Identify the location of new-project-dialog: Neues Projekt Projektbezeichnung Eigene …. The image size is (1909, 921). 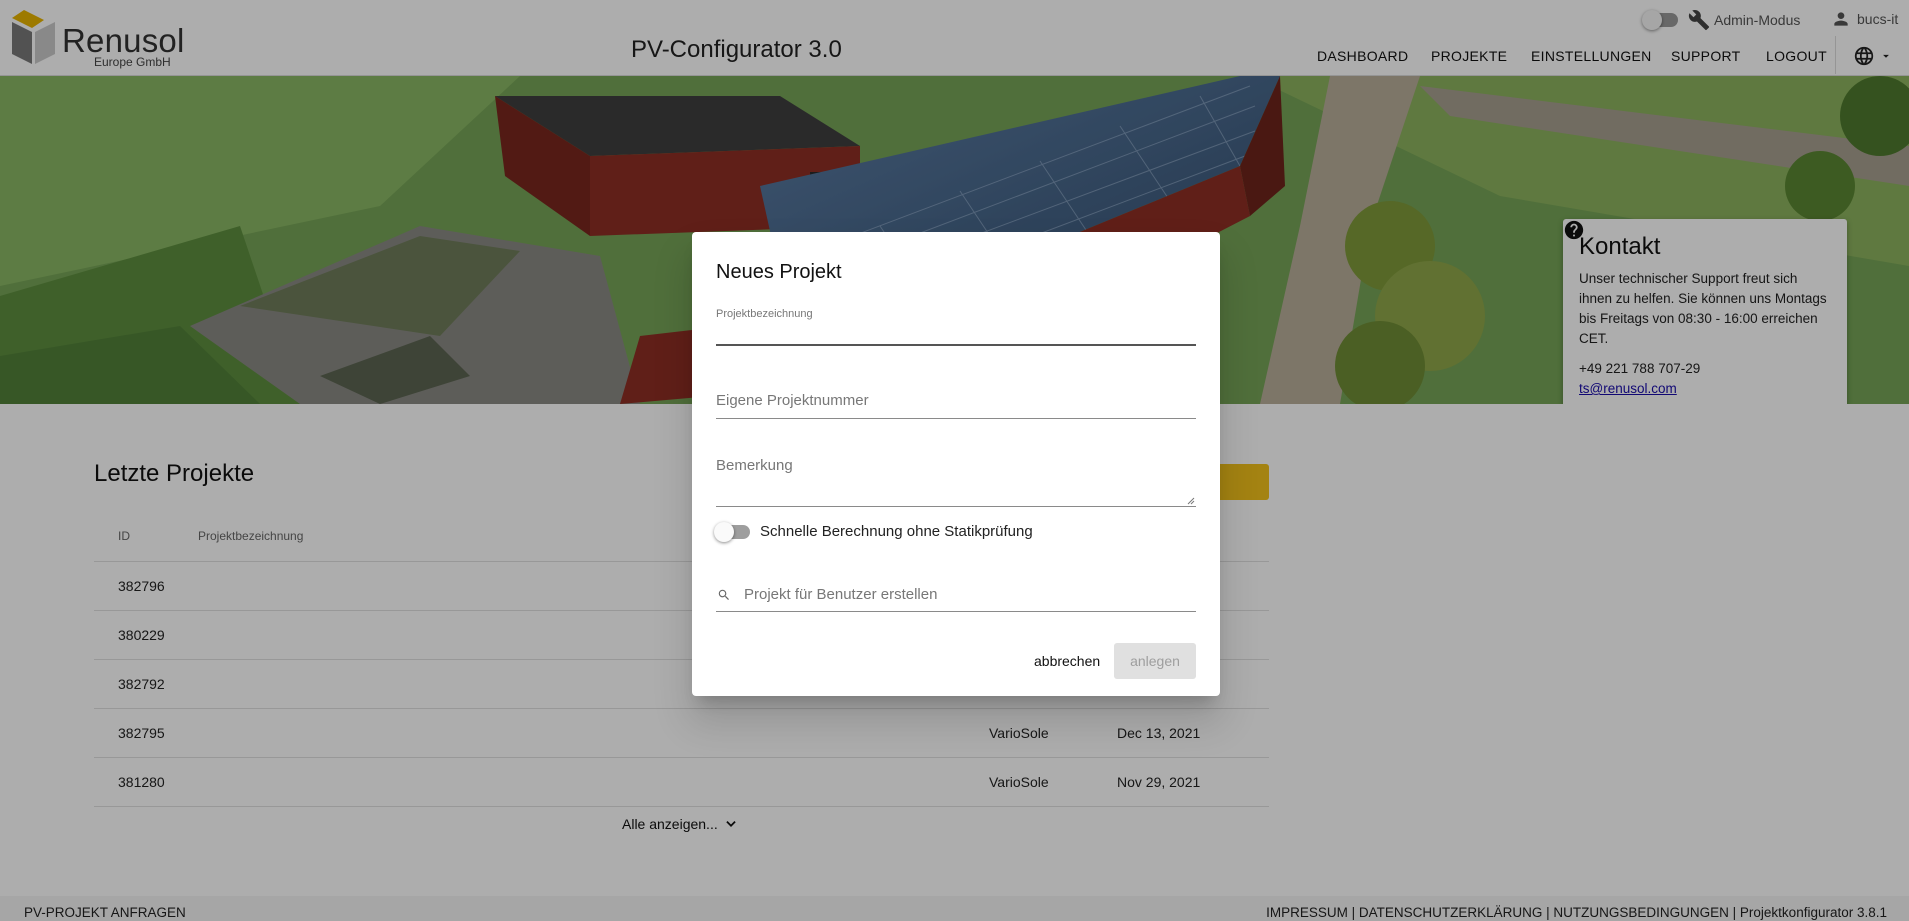
(956, 464).